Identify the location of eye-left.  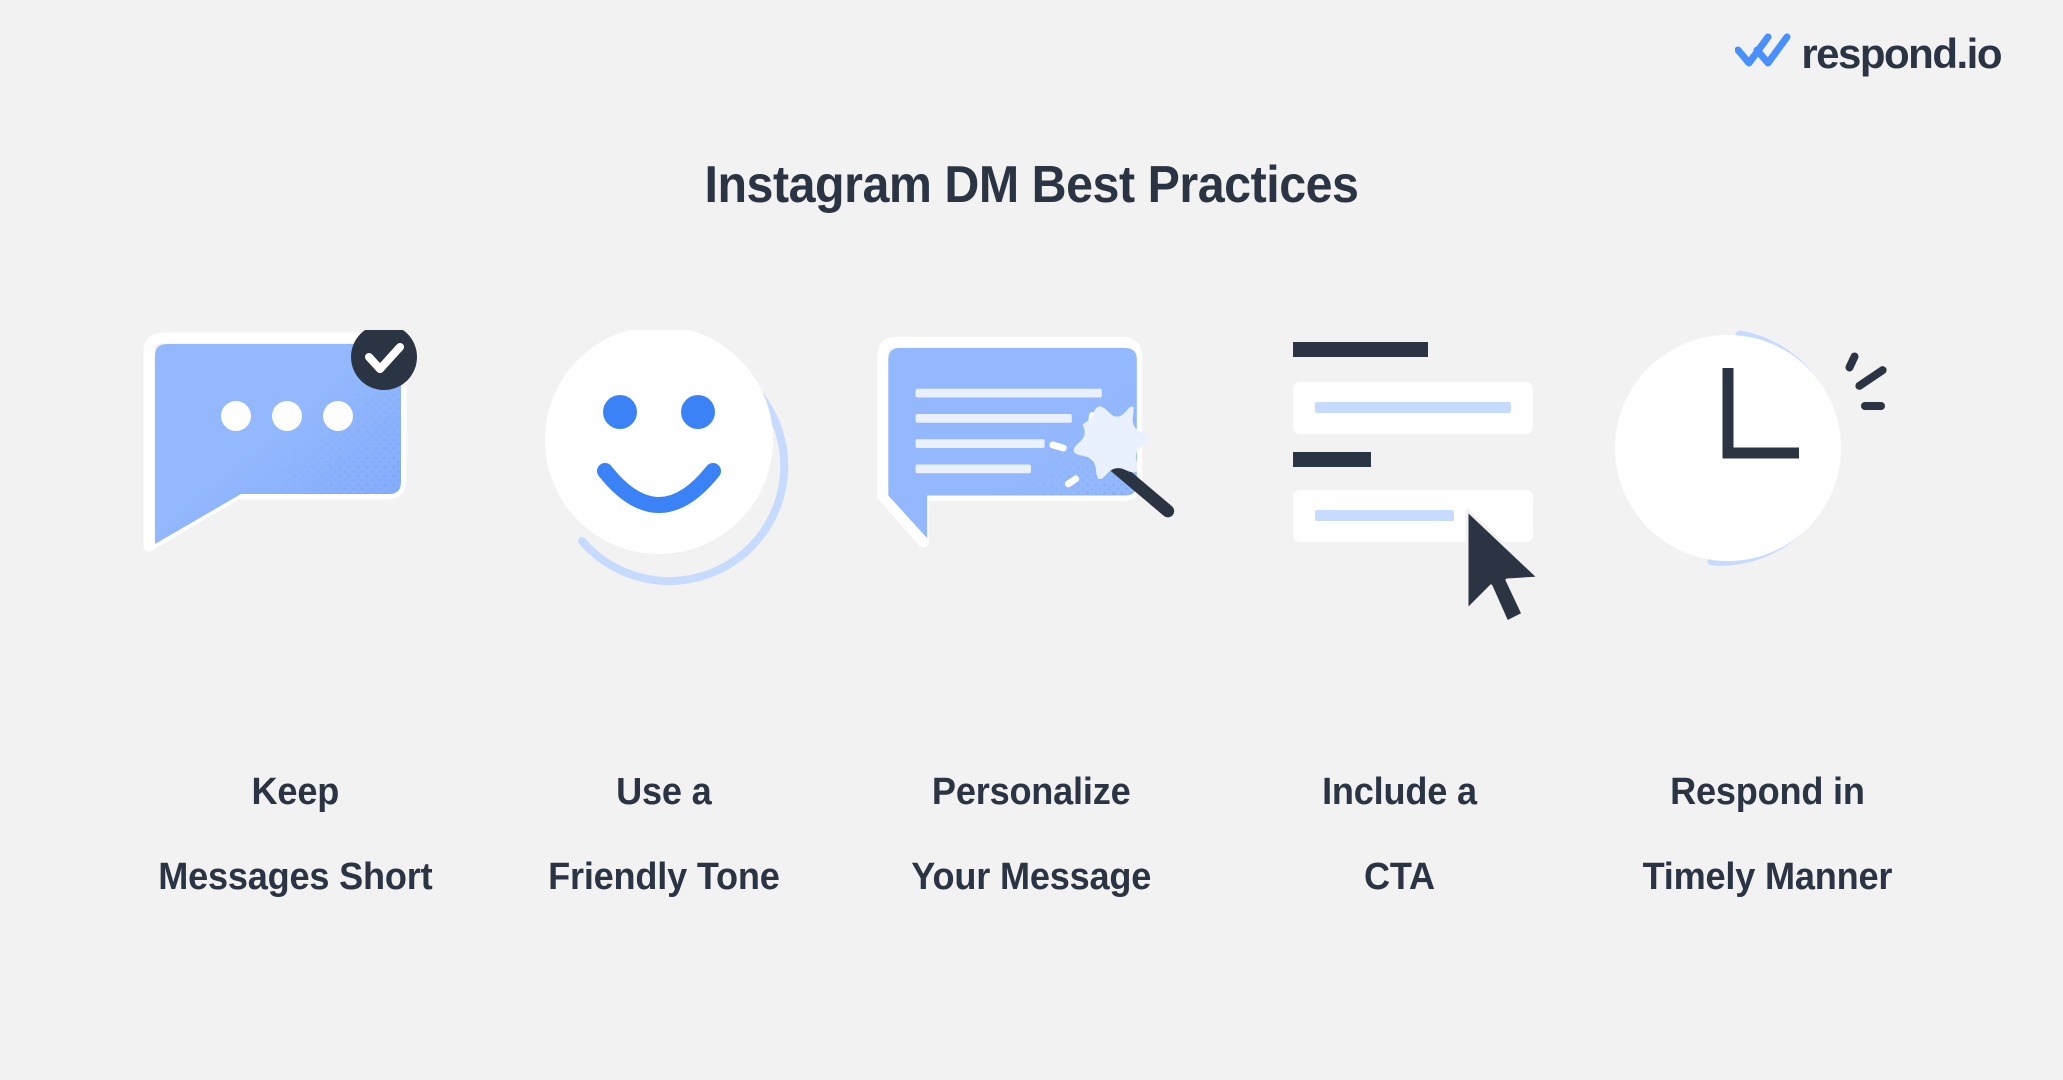
(619, 412).